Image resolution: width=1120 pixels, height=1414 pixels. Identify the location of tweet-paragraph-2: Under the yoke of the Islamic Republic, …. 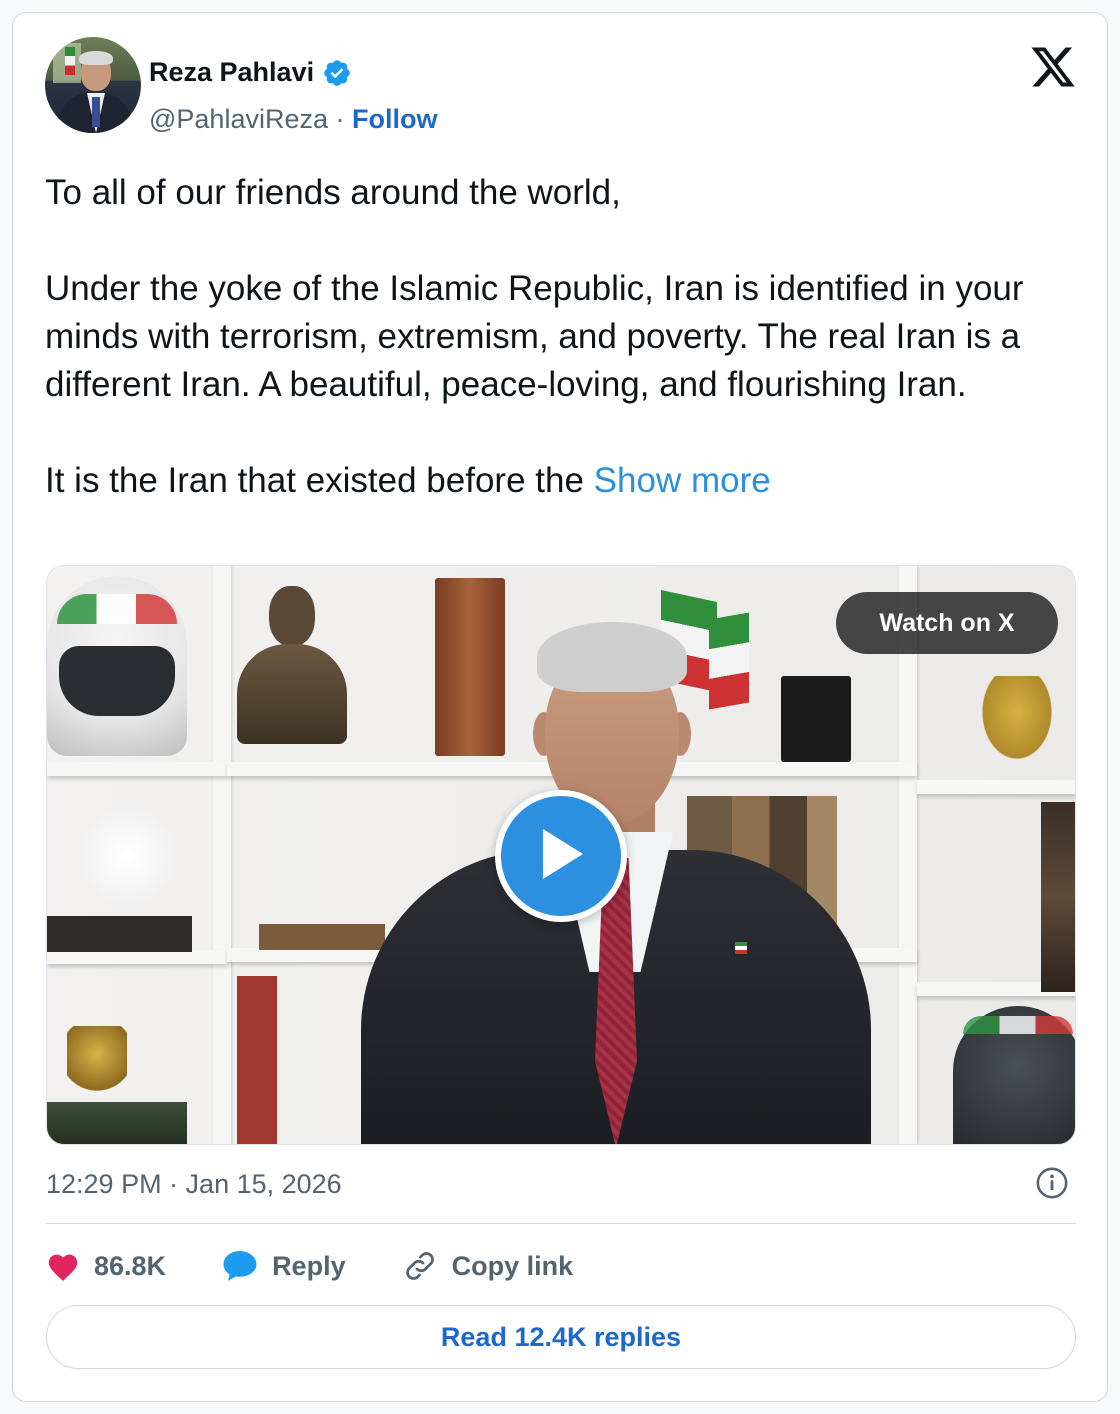
(534, 336).